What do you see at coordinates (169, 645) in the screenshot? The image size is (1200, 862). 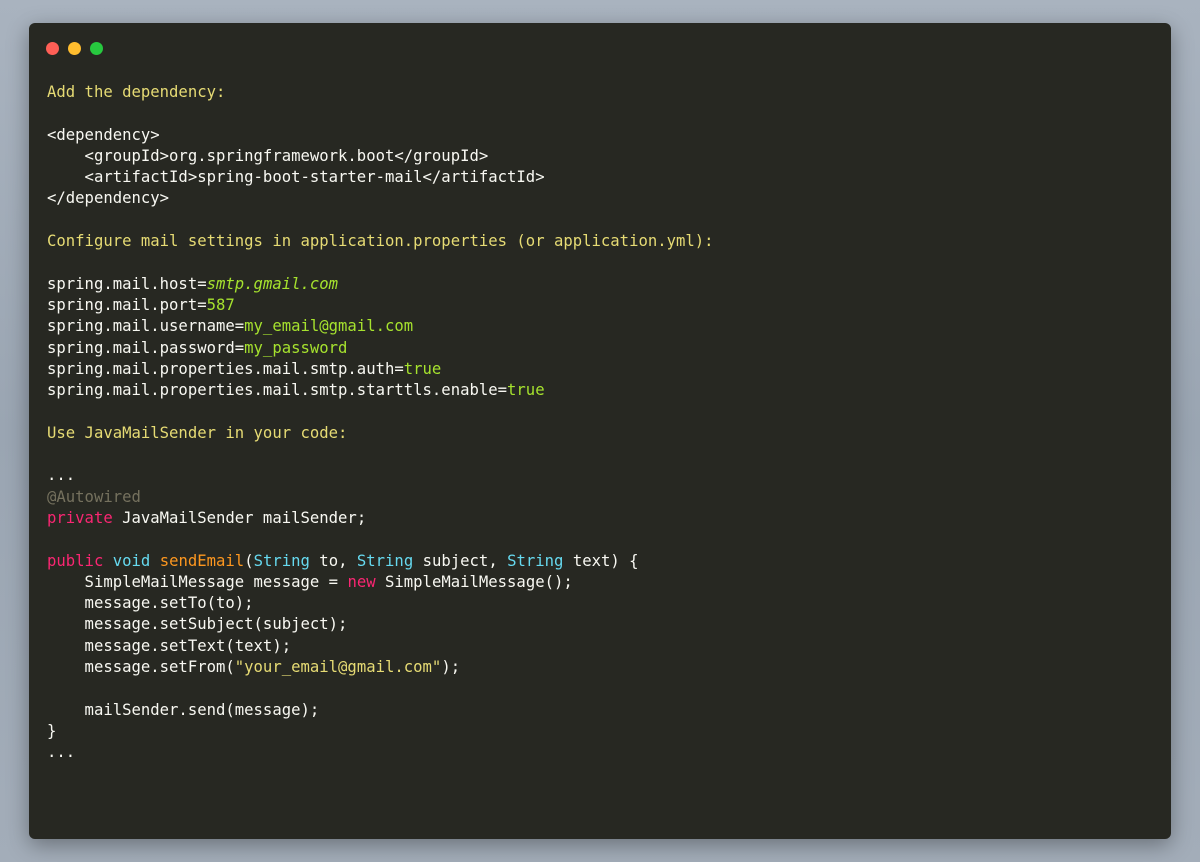 I see `code-line-set-text: message.setText(text);` at bounding box center [169, 645].